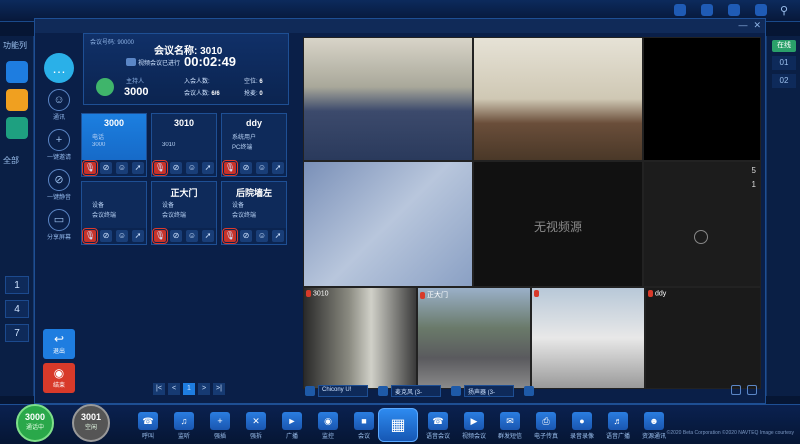  Describe the element at coordinates (256, 426) in the screenshot. I see `force-release-button: ✕ 强拆` at that location.